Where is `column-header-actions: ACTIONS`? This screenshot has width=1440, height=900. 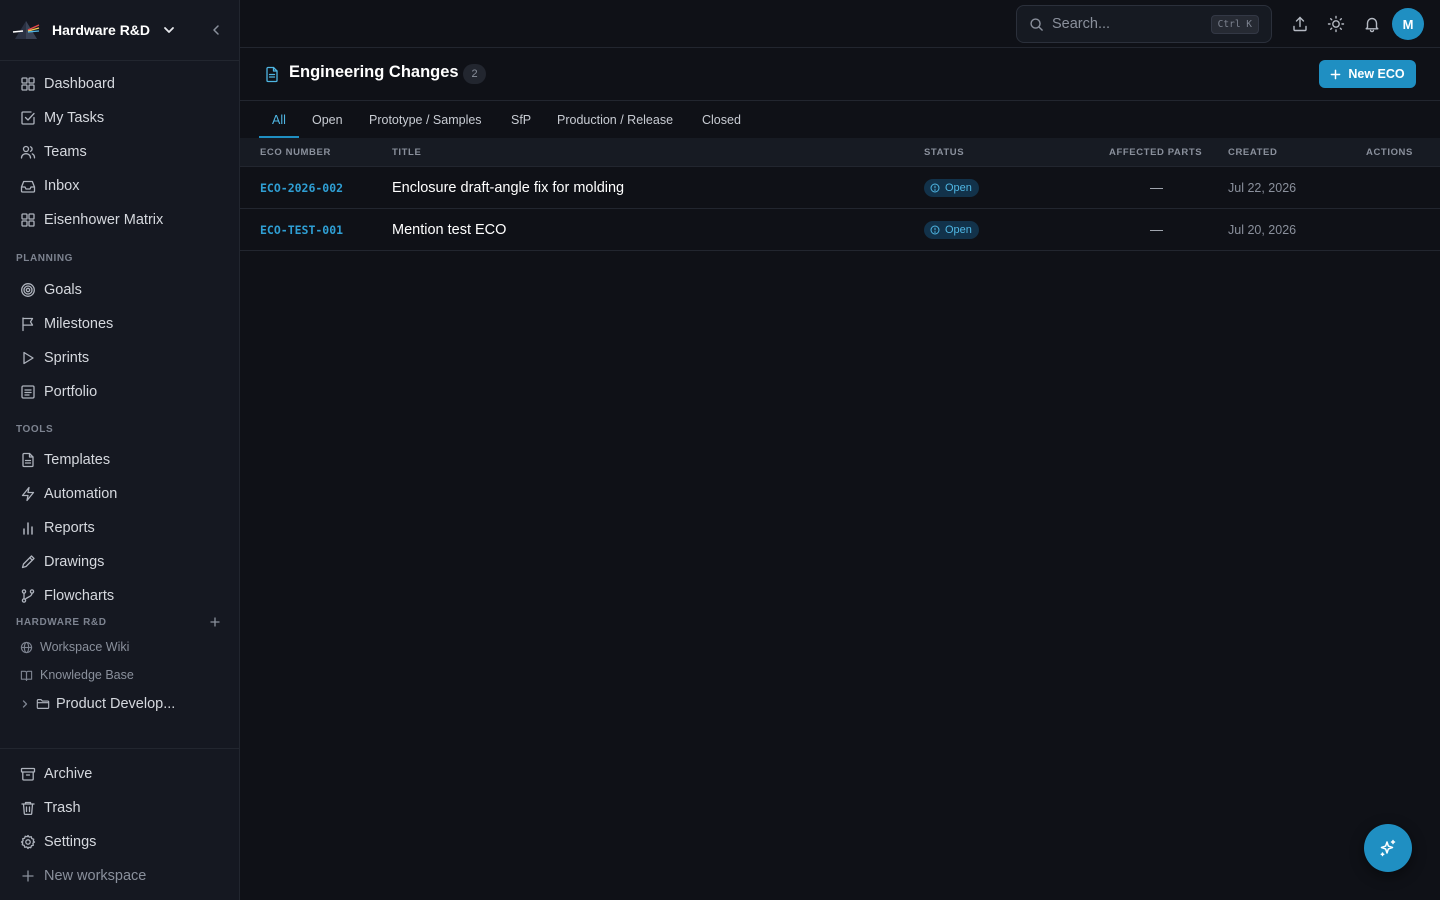
column-header-actions: ACTIONS is located at coordinates (1389, 152).